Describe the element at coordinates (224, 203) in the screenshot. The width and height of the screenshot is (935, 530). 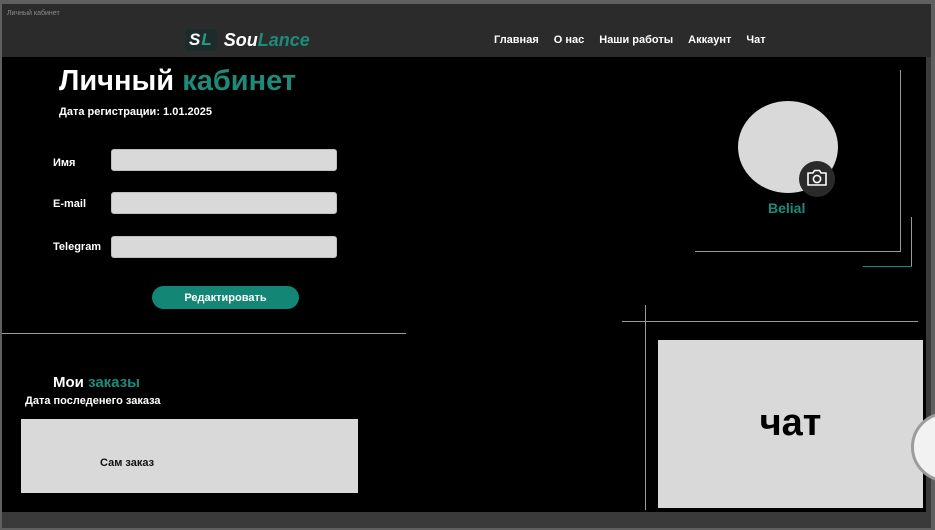
I see `email-input` at that location.